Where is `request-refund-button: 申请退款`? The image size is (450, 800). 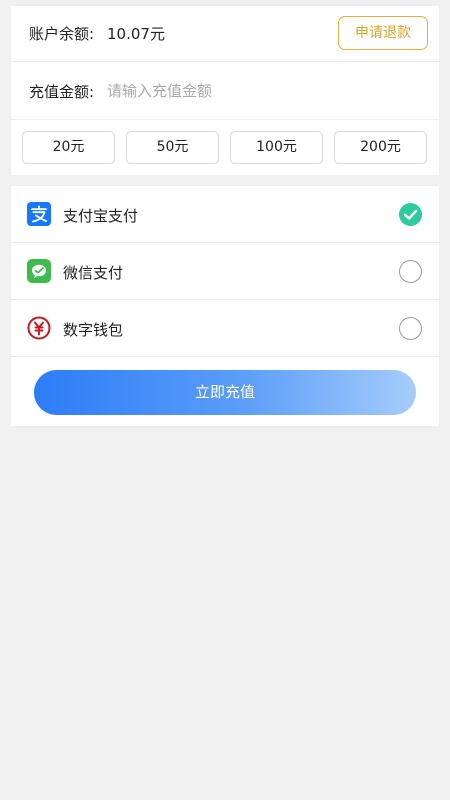
request-refund-button: 申请退款 is located at coordinates (383, 33).